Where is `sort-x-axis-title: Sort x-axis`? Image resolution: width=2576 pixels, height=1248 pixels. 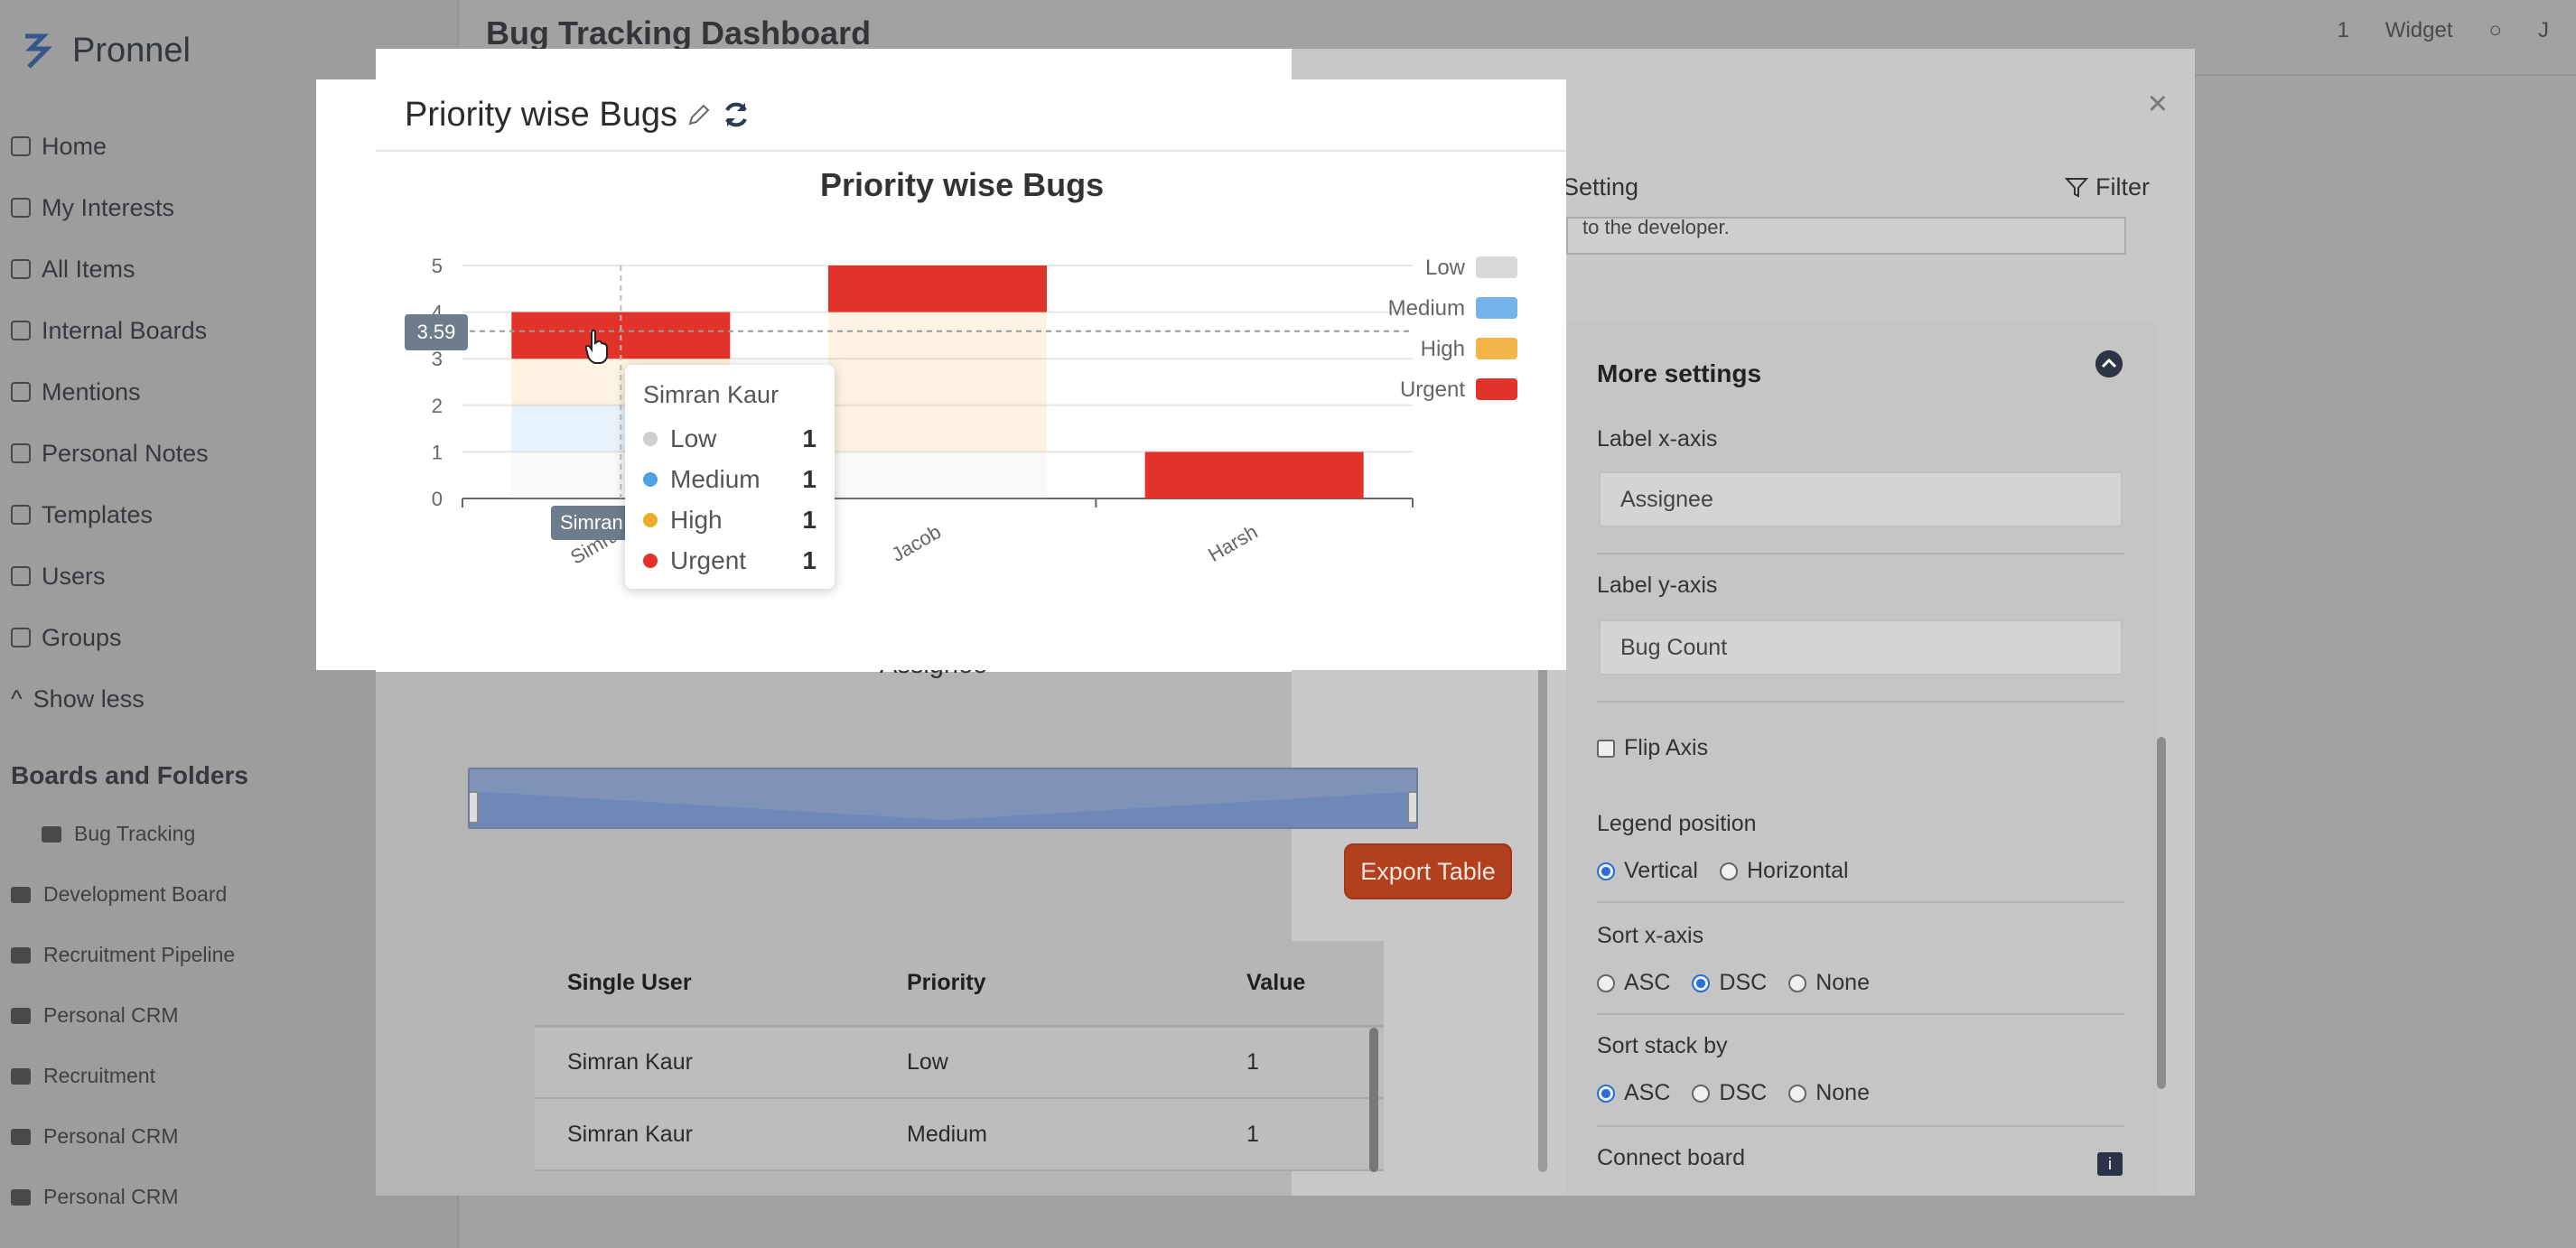 sort-x-axis-title: Sort x-axis is located at coordinates (1650, 936).